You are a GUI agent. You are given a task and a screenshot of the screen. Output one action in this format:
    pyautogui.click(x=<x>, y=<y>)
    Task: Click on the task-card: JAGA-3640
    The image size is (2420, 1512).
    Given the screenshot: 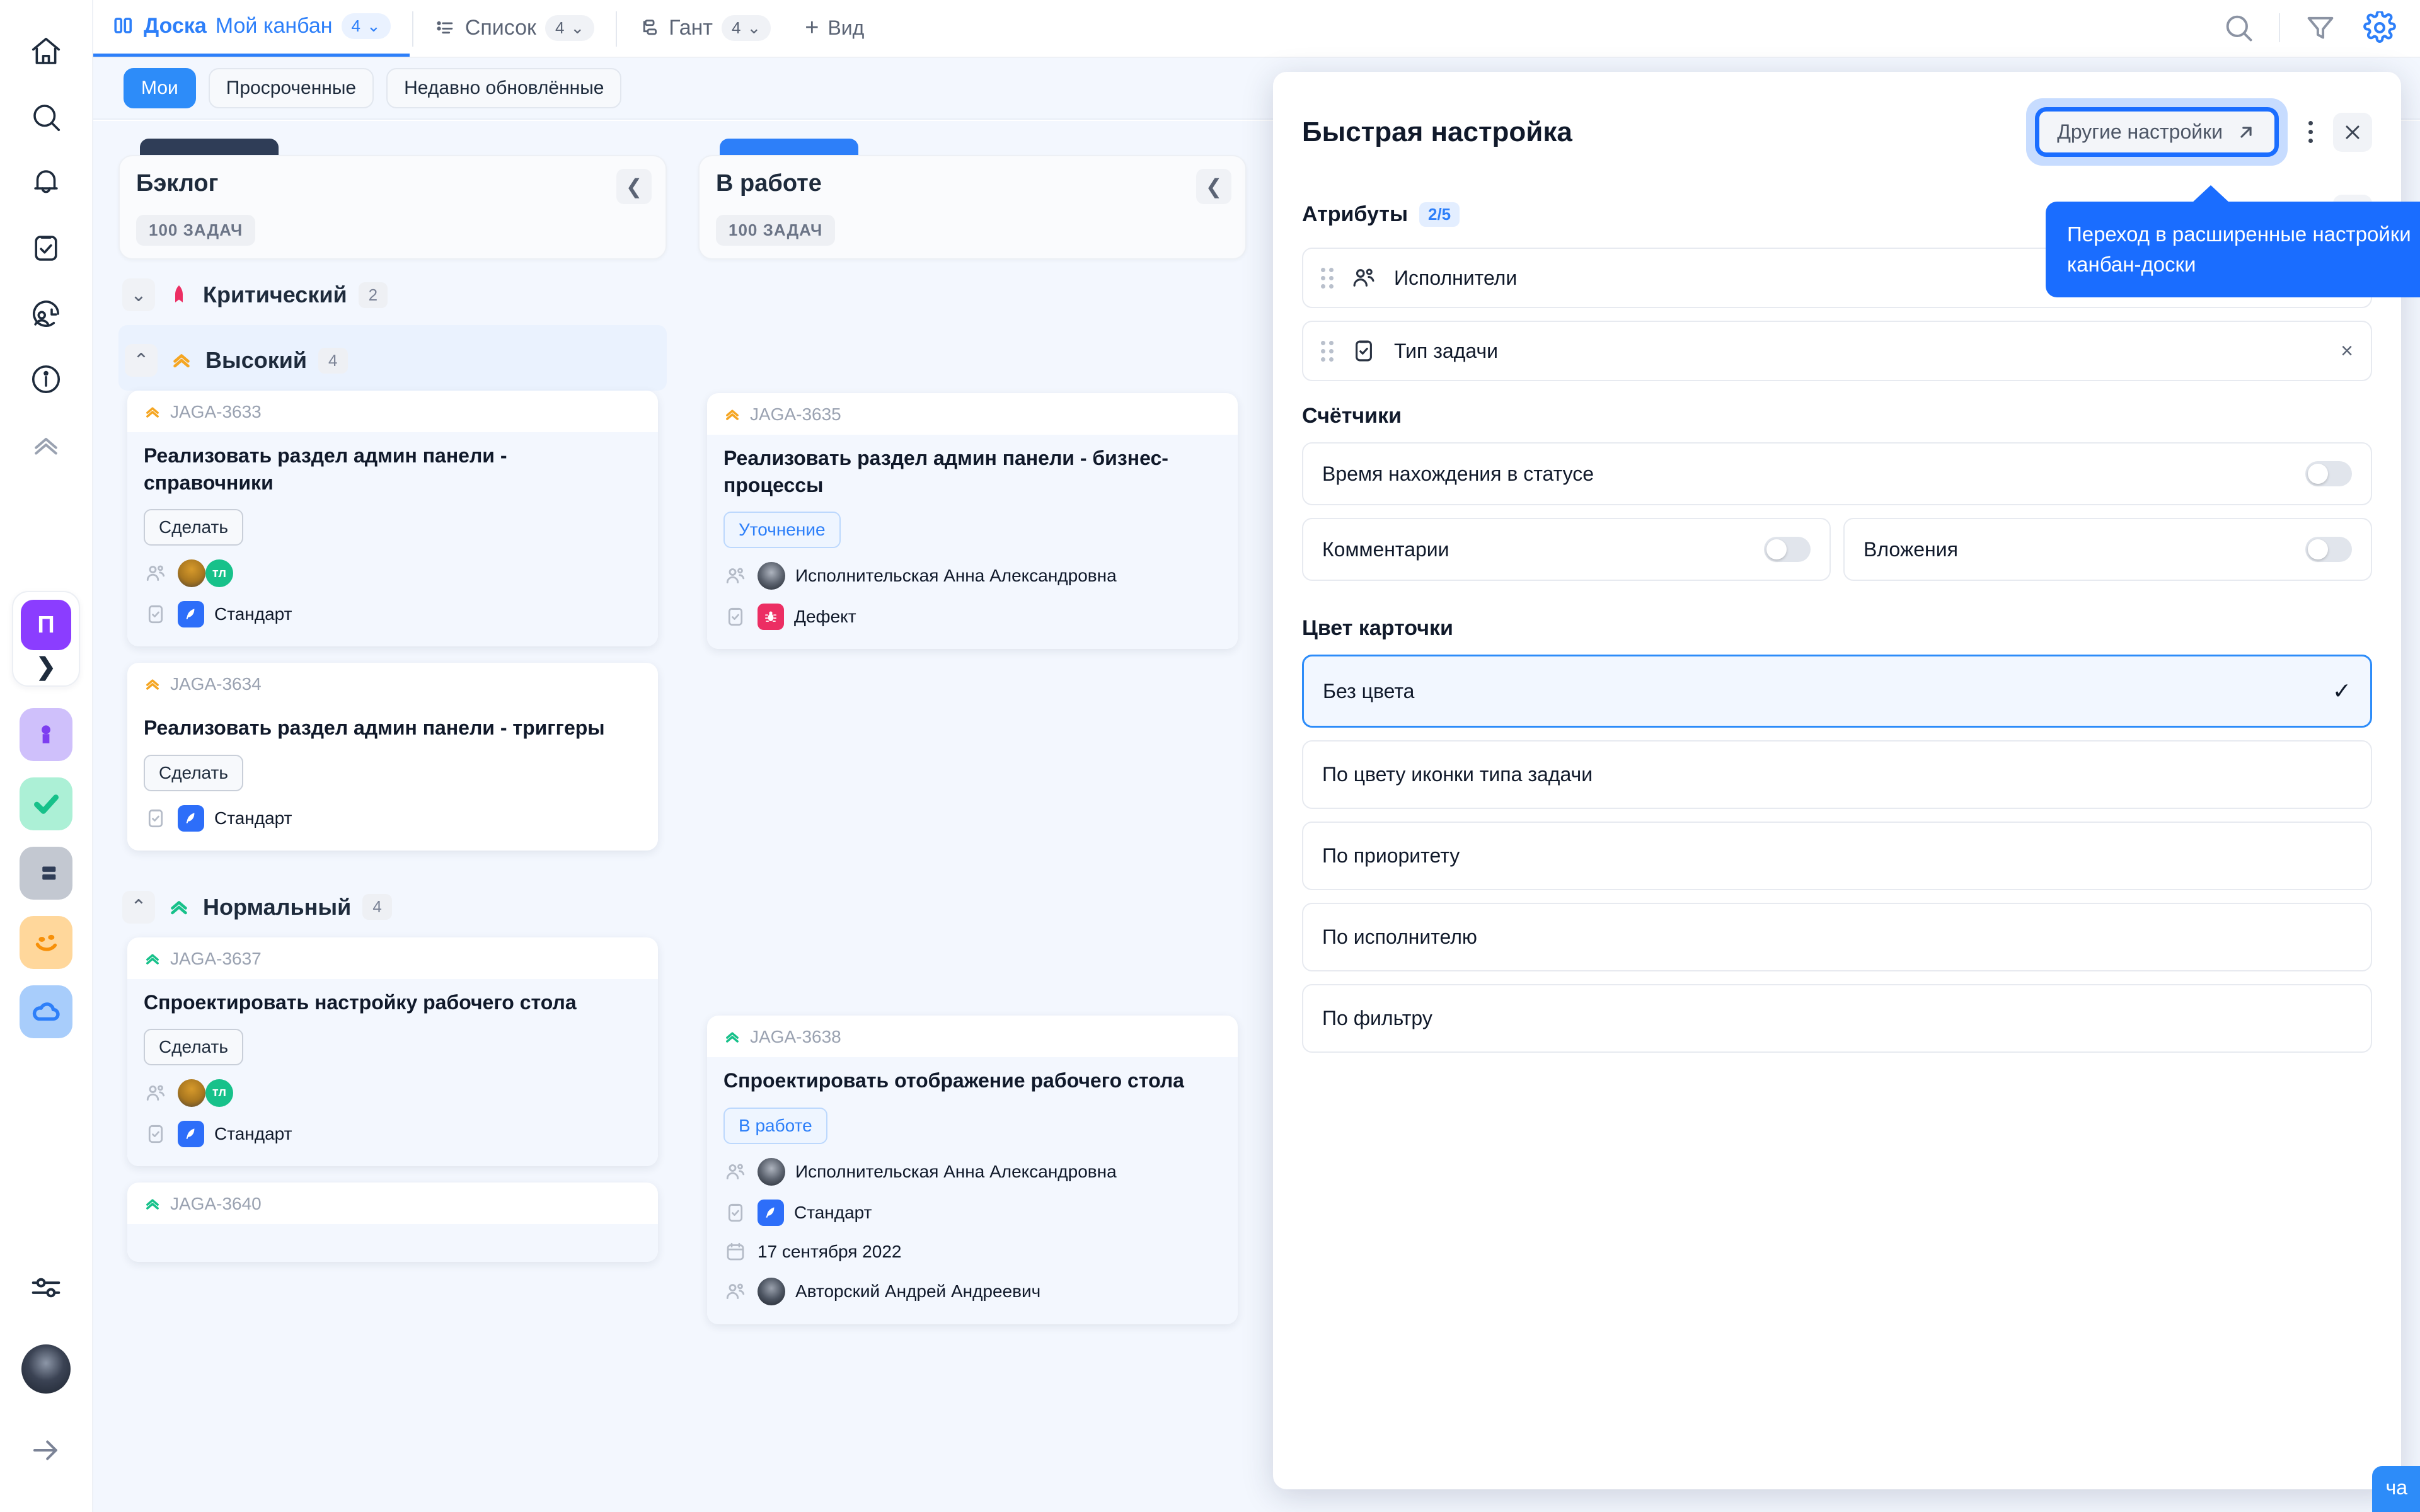 What is the action you would take?
    pyautogui.click(x=392, y=1222)
    